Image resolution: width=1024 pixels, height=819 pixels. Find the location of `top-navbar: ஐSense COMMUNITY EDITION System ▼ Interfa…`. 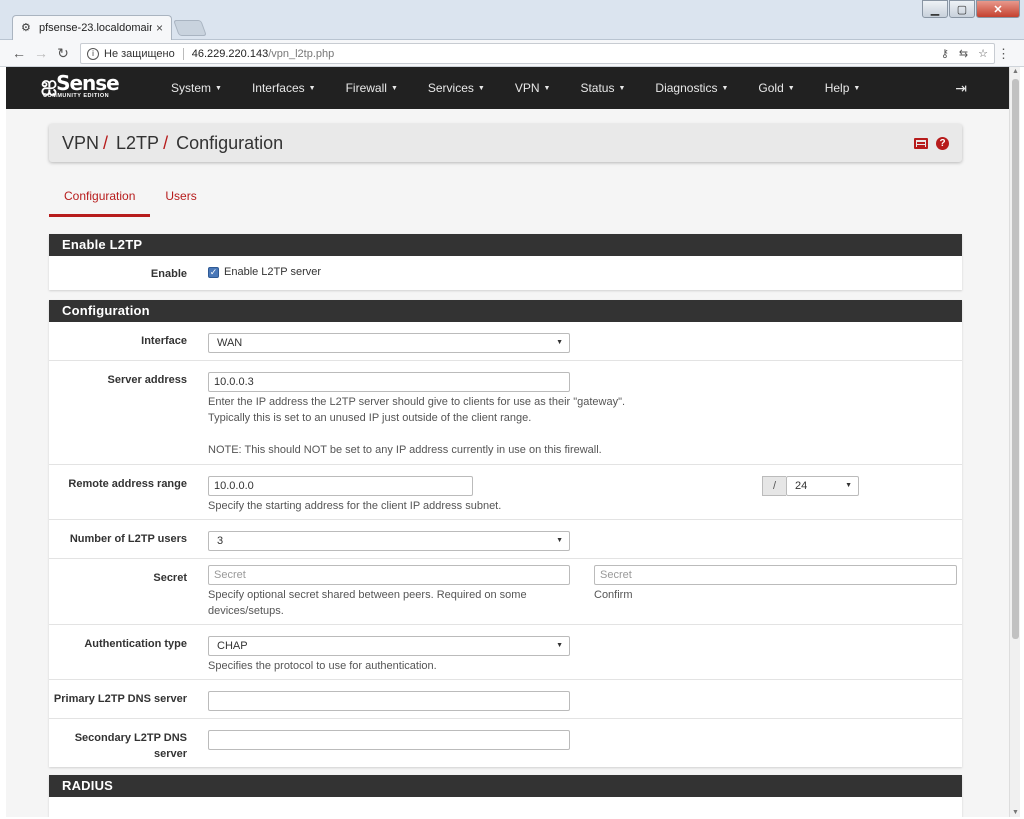

top-navbar: ஐSense COMMUNITY EDITION System ▼ Interfa… is located at coordinates (507, 88).